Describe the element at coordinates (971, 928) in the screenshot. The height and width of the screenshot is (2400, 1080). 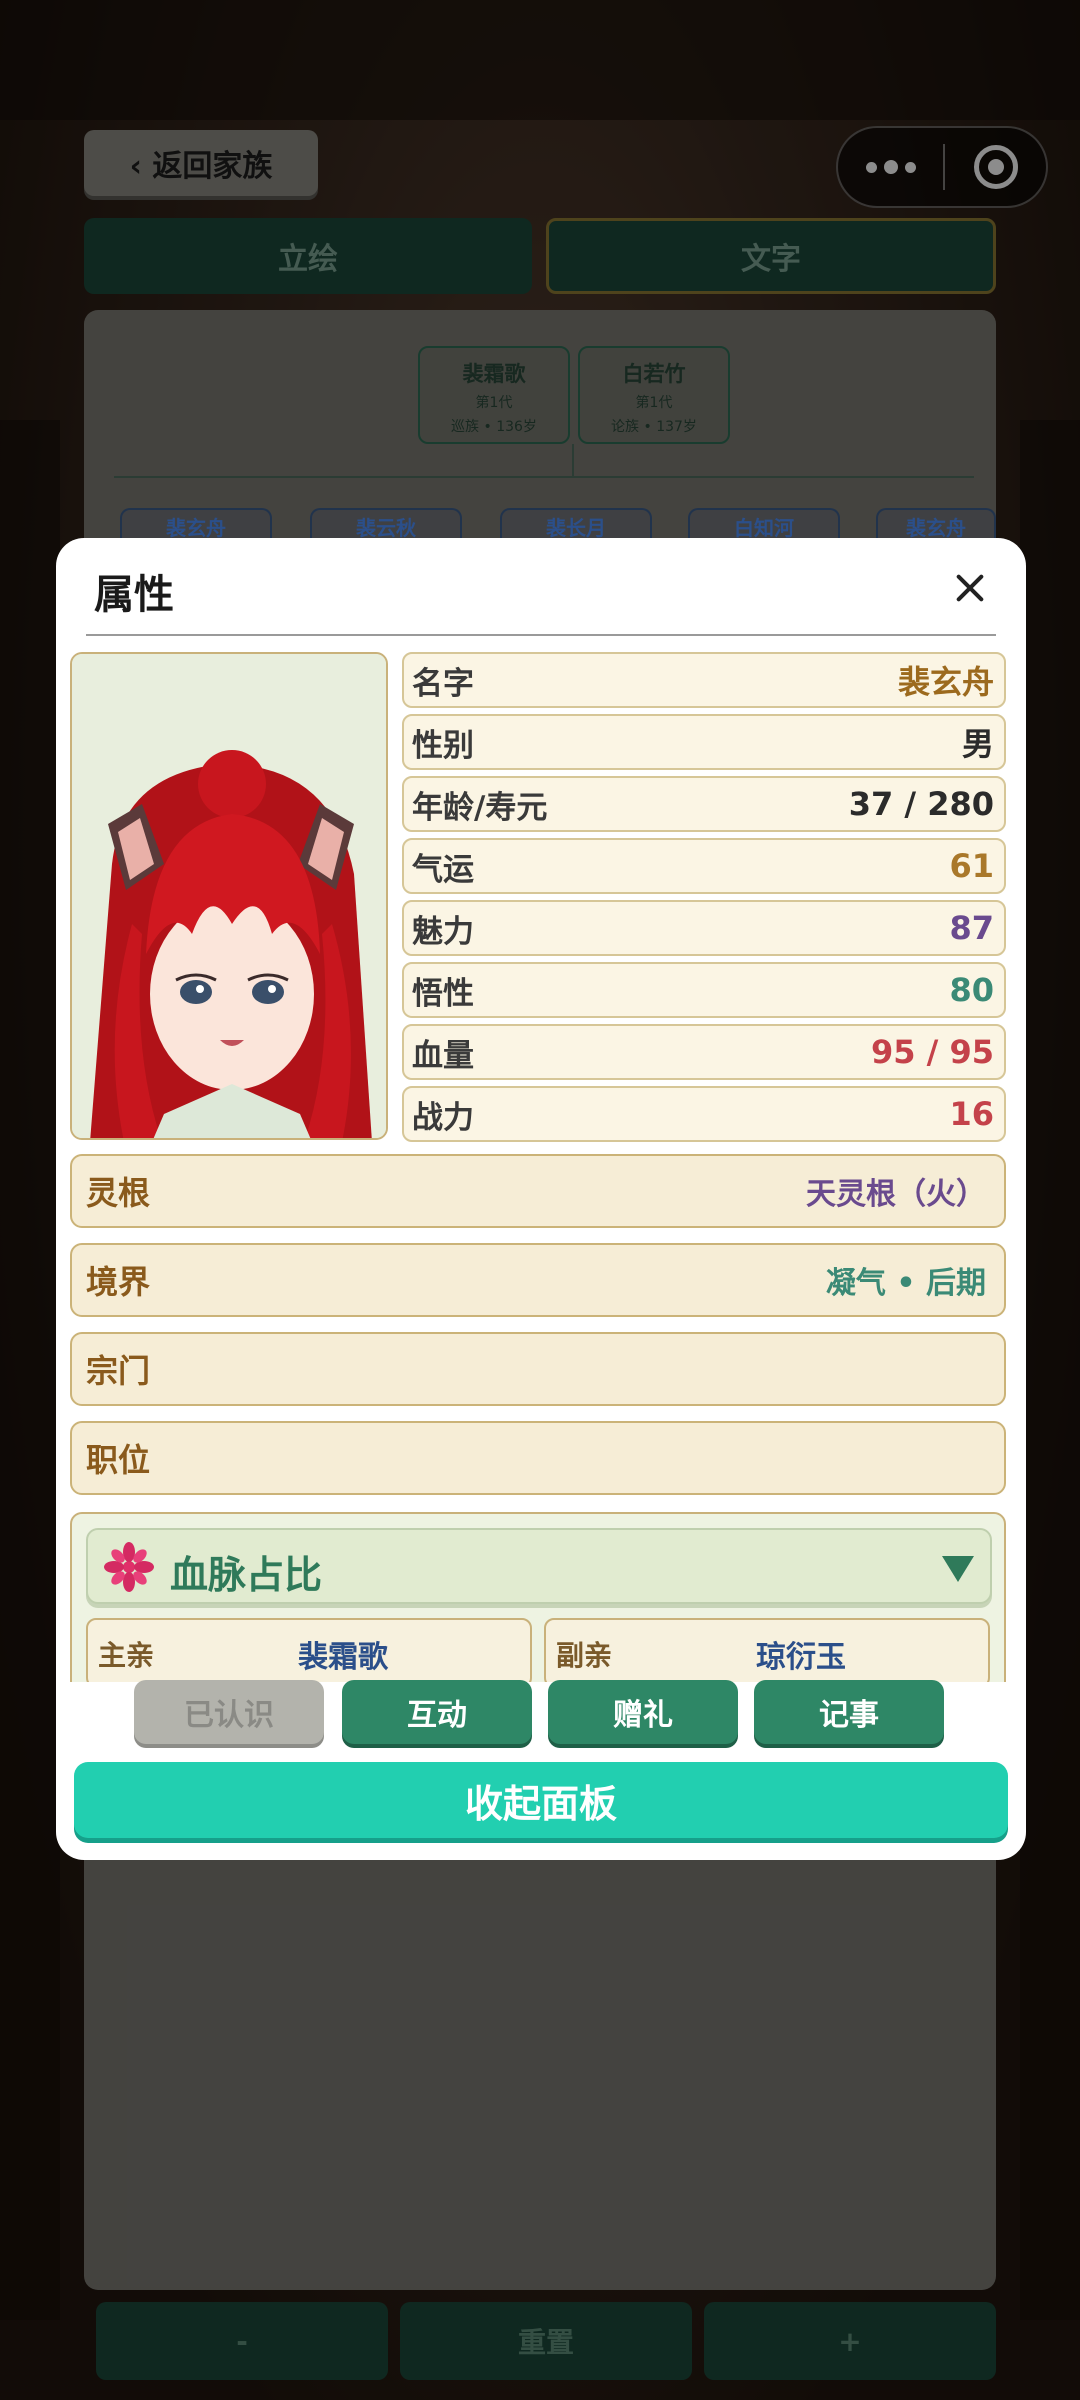
I see `stat-value: 87` at that location.